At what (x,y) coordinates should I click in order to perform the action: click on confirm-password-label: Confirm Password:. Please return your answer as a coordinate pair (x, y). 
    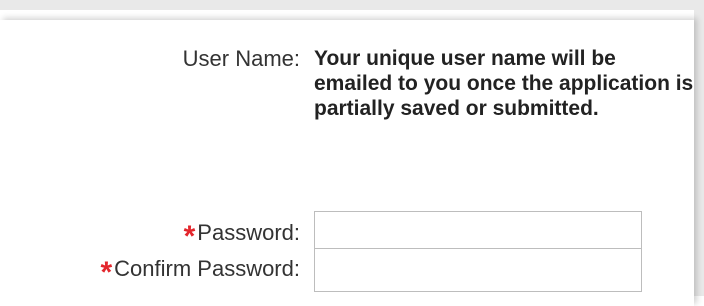
    Looking at the image, I should click on (207, 268).